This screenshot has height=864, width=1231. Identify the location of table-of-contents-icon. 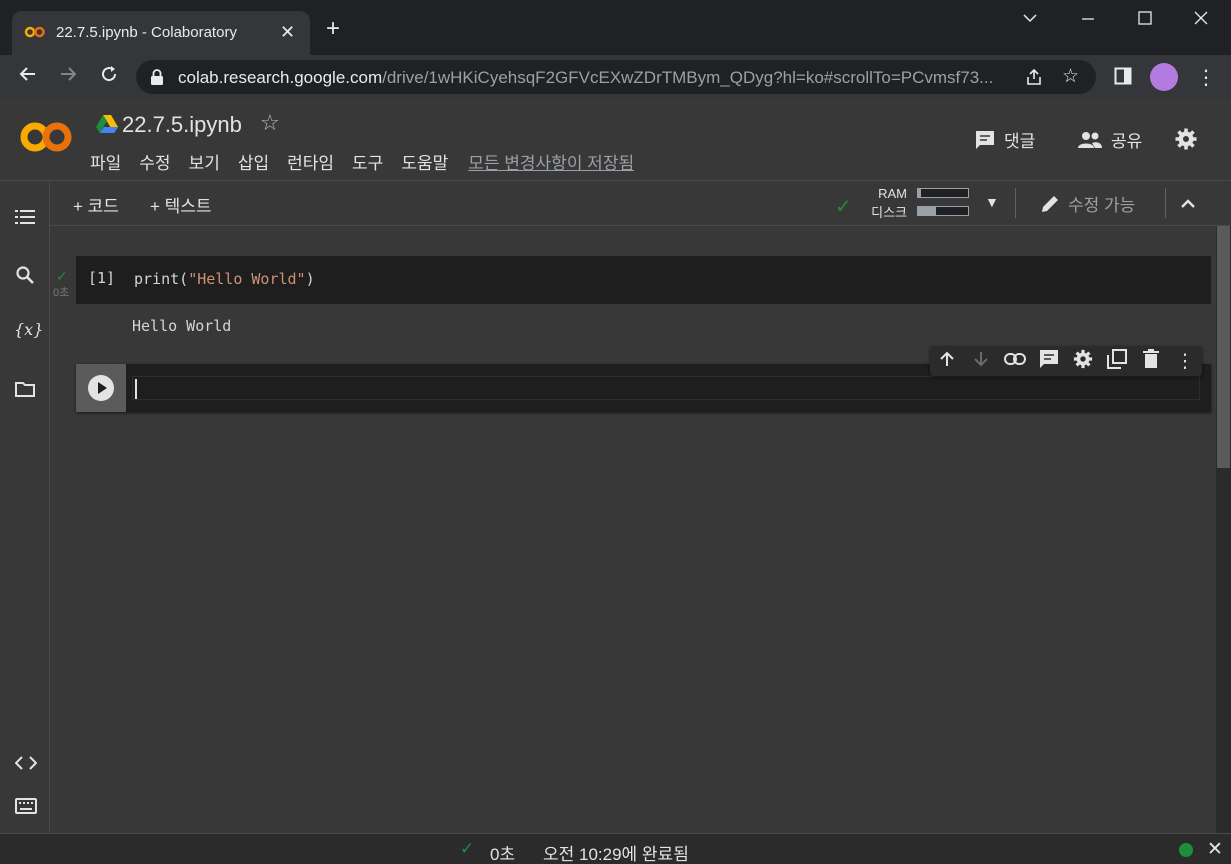
(25, 217).